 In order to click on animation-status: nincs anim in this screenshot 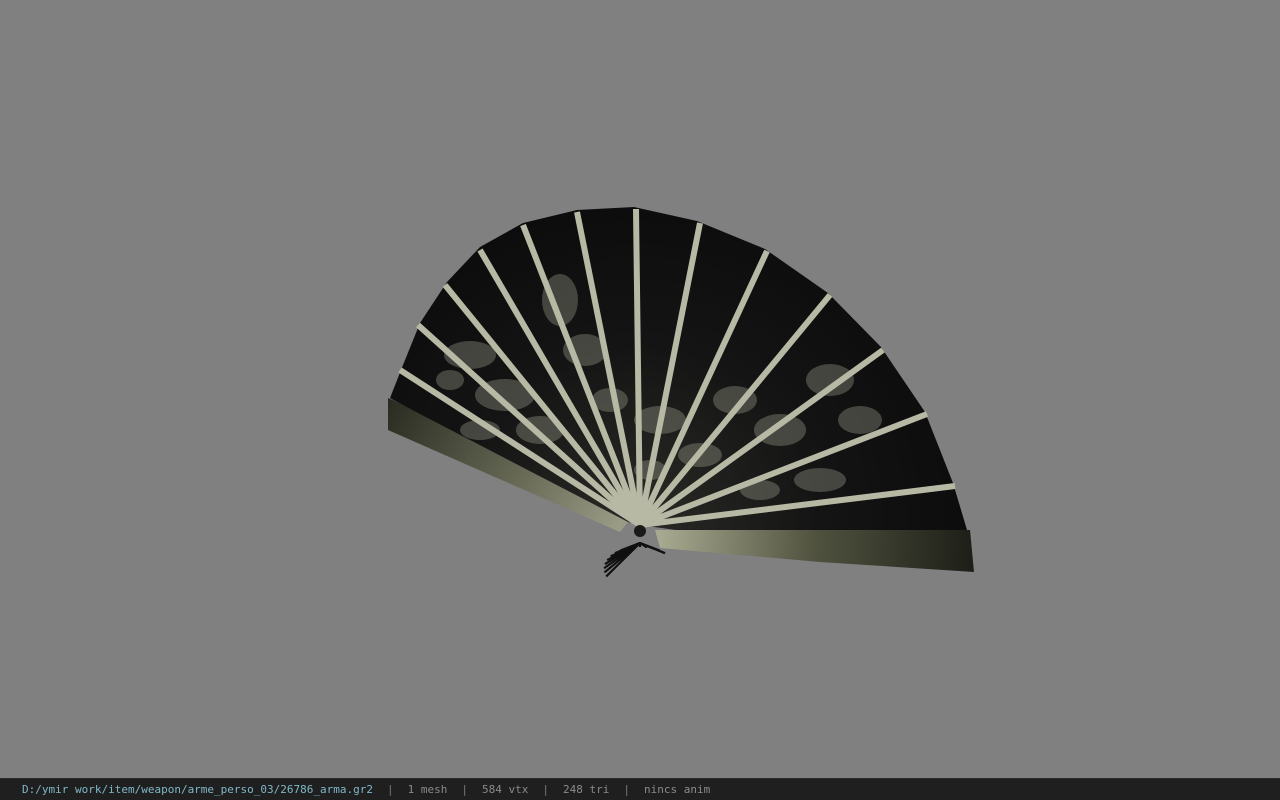, I will do `click(677, 789)`.